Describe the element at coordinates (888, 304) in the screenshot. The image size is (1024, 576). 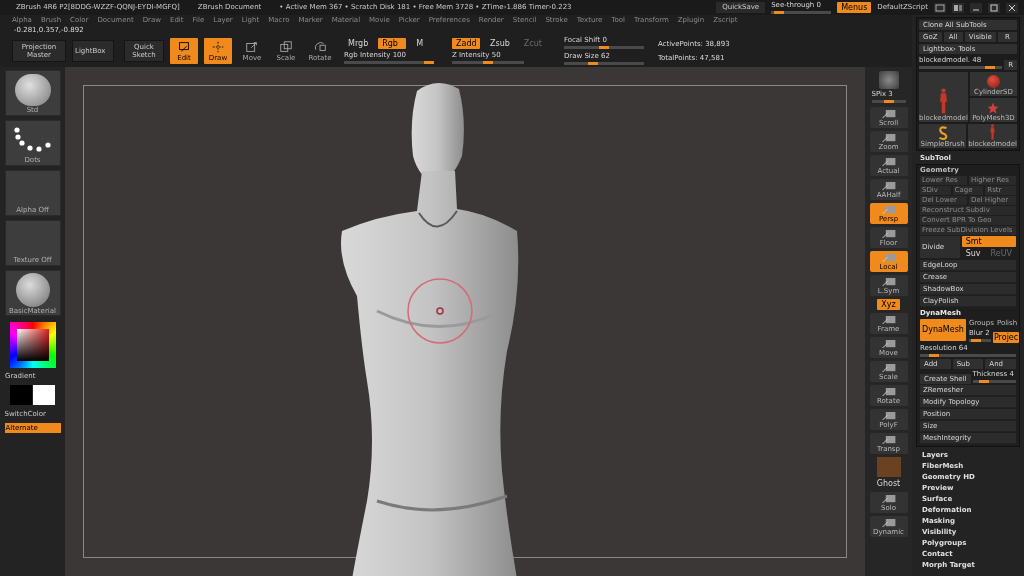
I see `axis-toggle: Xyz` at that location.